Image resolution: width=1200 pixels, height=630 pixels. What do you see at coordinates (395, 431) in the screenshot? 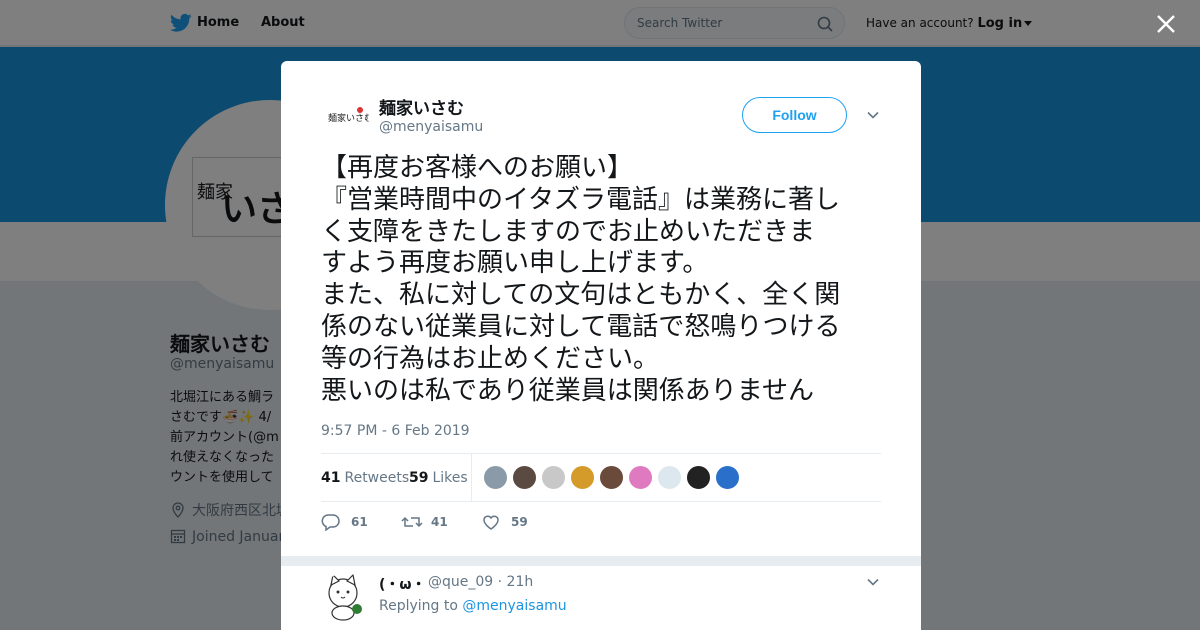
I see `tweet-timestamp: 9:57 PM - 6 Feb 2019` at bounding box center [395, 431].